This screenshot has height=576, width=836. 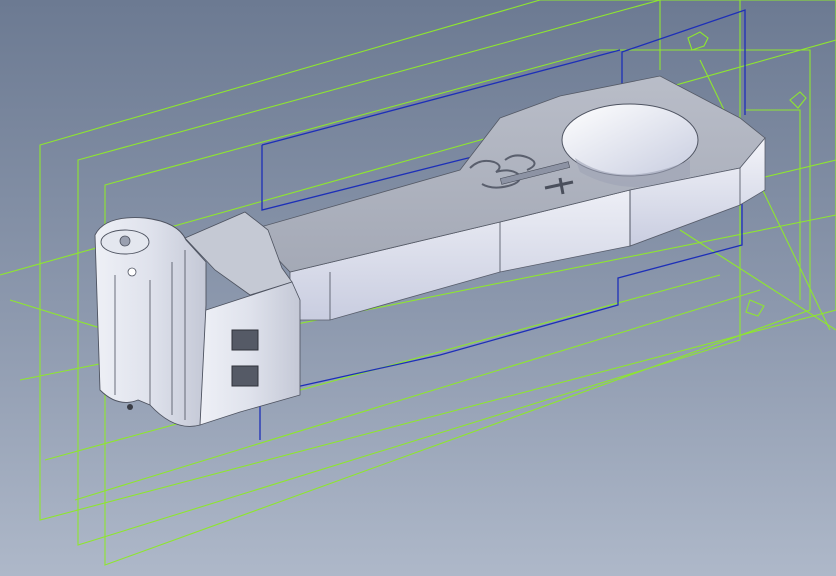 What do you see at coordinates (245, 340) in the screenshot?
I see `cap-window-upper` at bounding box center [245, 340].